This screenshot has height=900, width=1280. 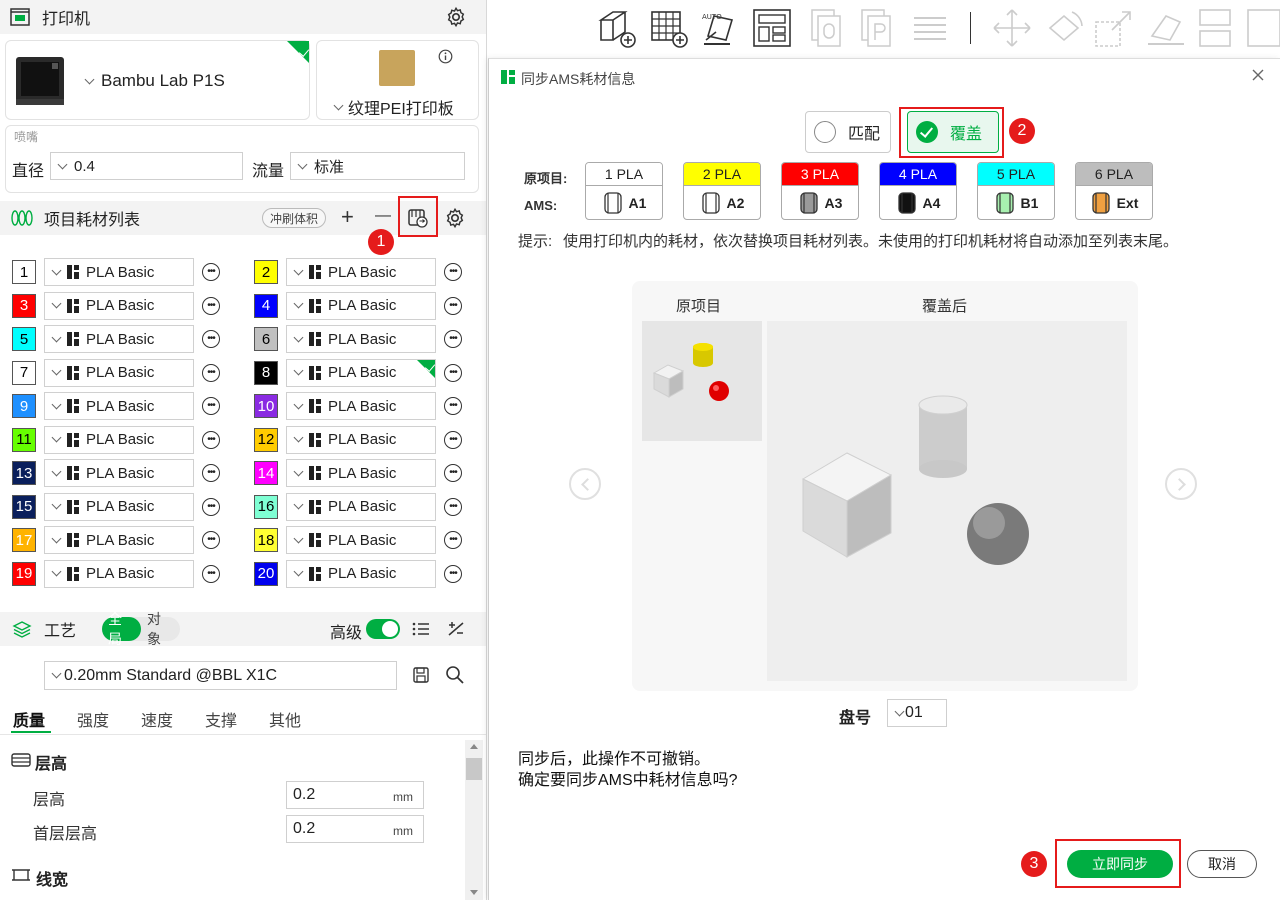 I want to click on scroll-up-icon, so click(x=474, y=746).